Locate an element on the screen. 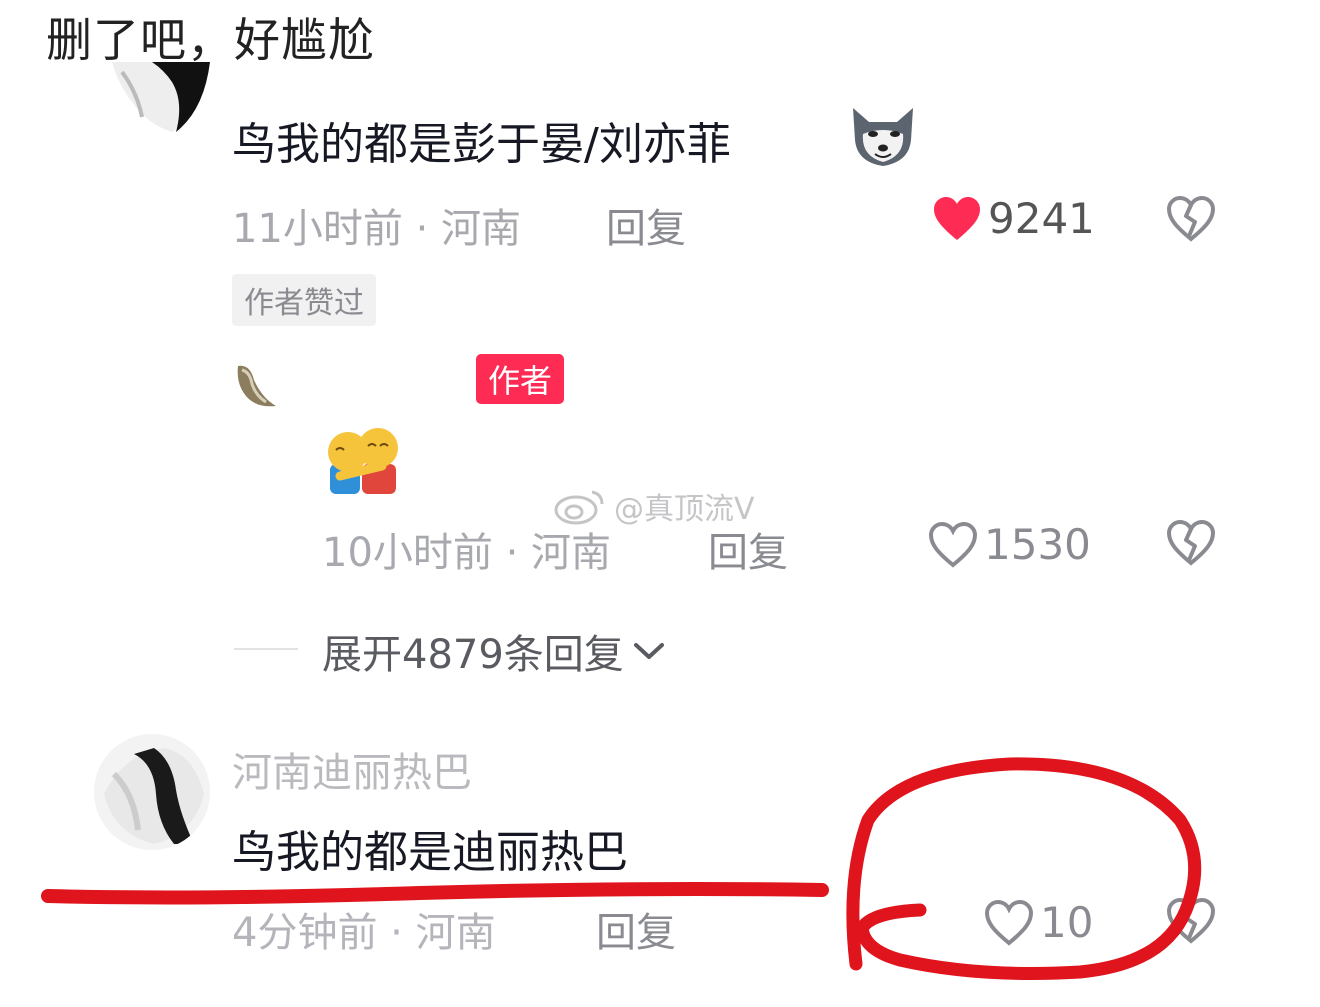 The image size is (1320, 1007). comment1-text-content: 鸟我的都是彭于晏/刘亦菲 is located at coordinates (481, 144).